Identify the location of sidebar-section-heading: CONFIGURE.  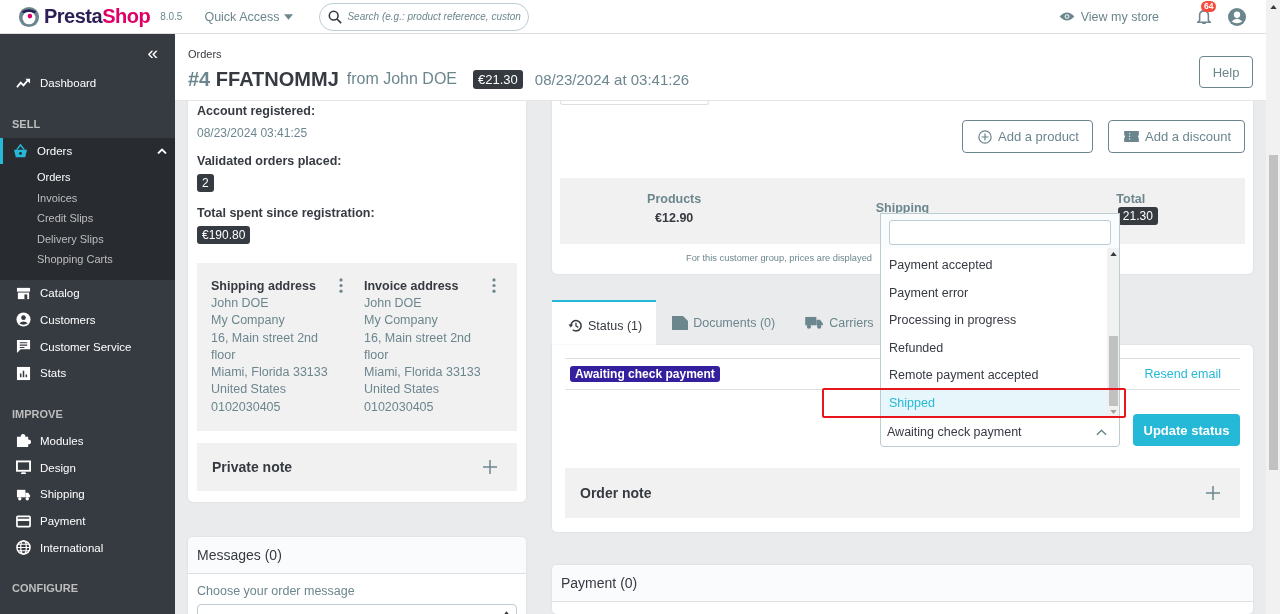
(45, 589).